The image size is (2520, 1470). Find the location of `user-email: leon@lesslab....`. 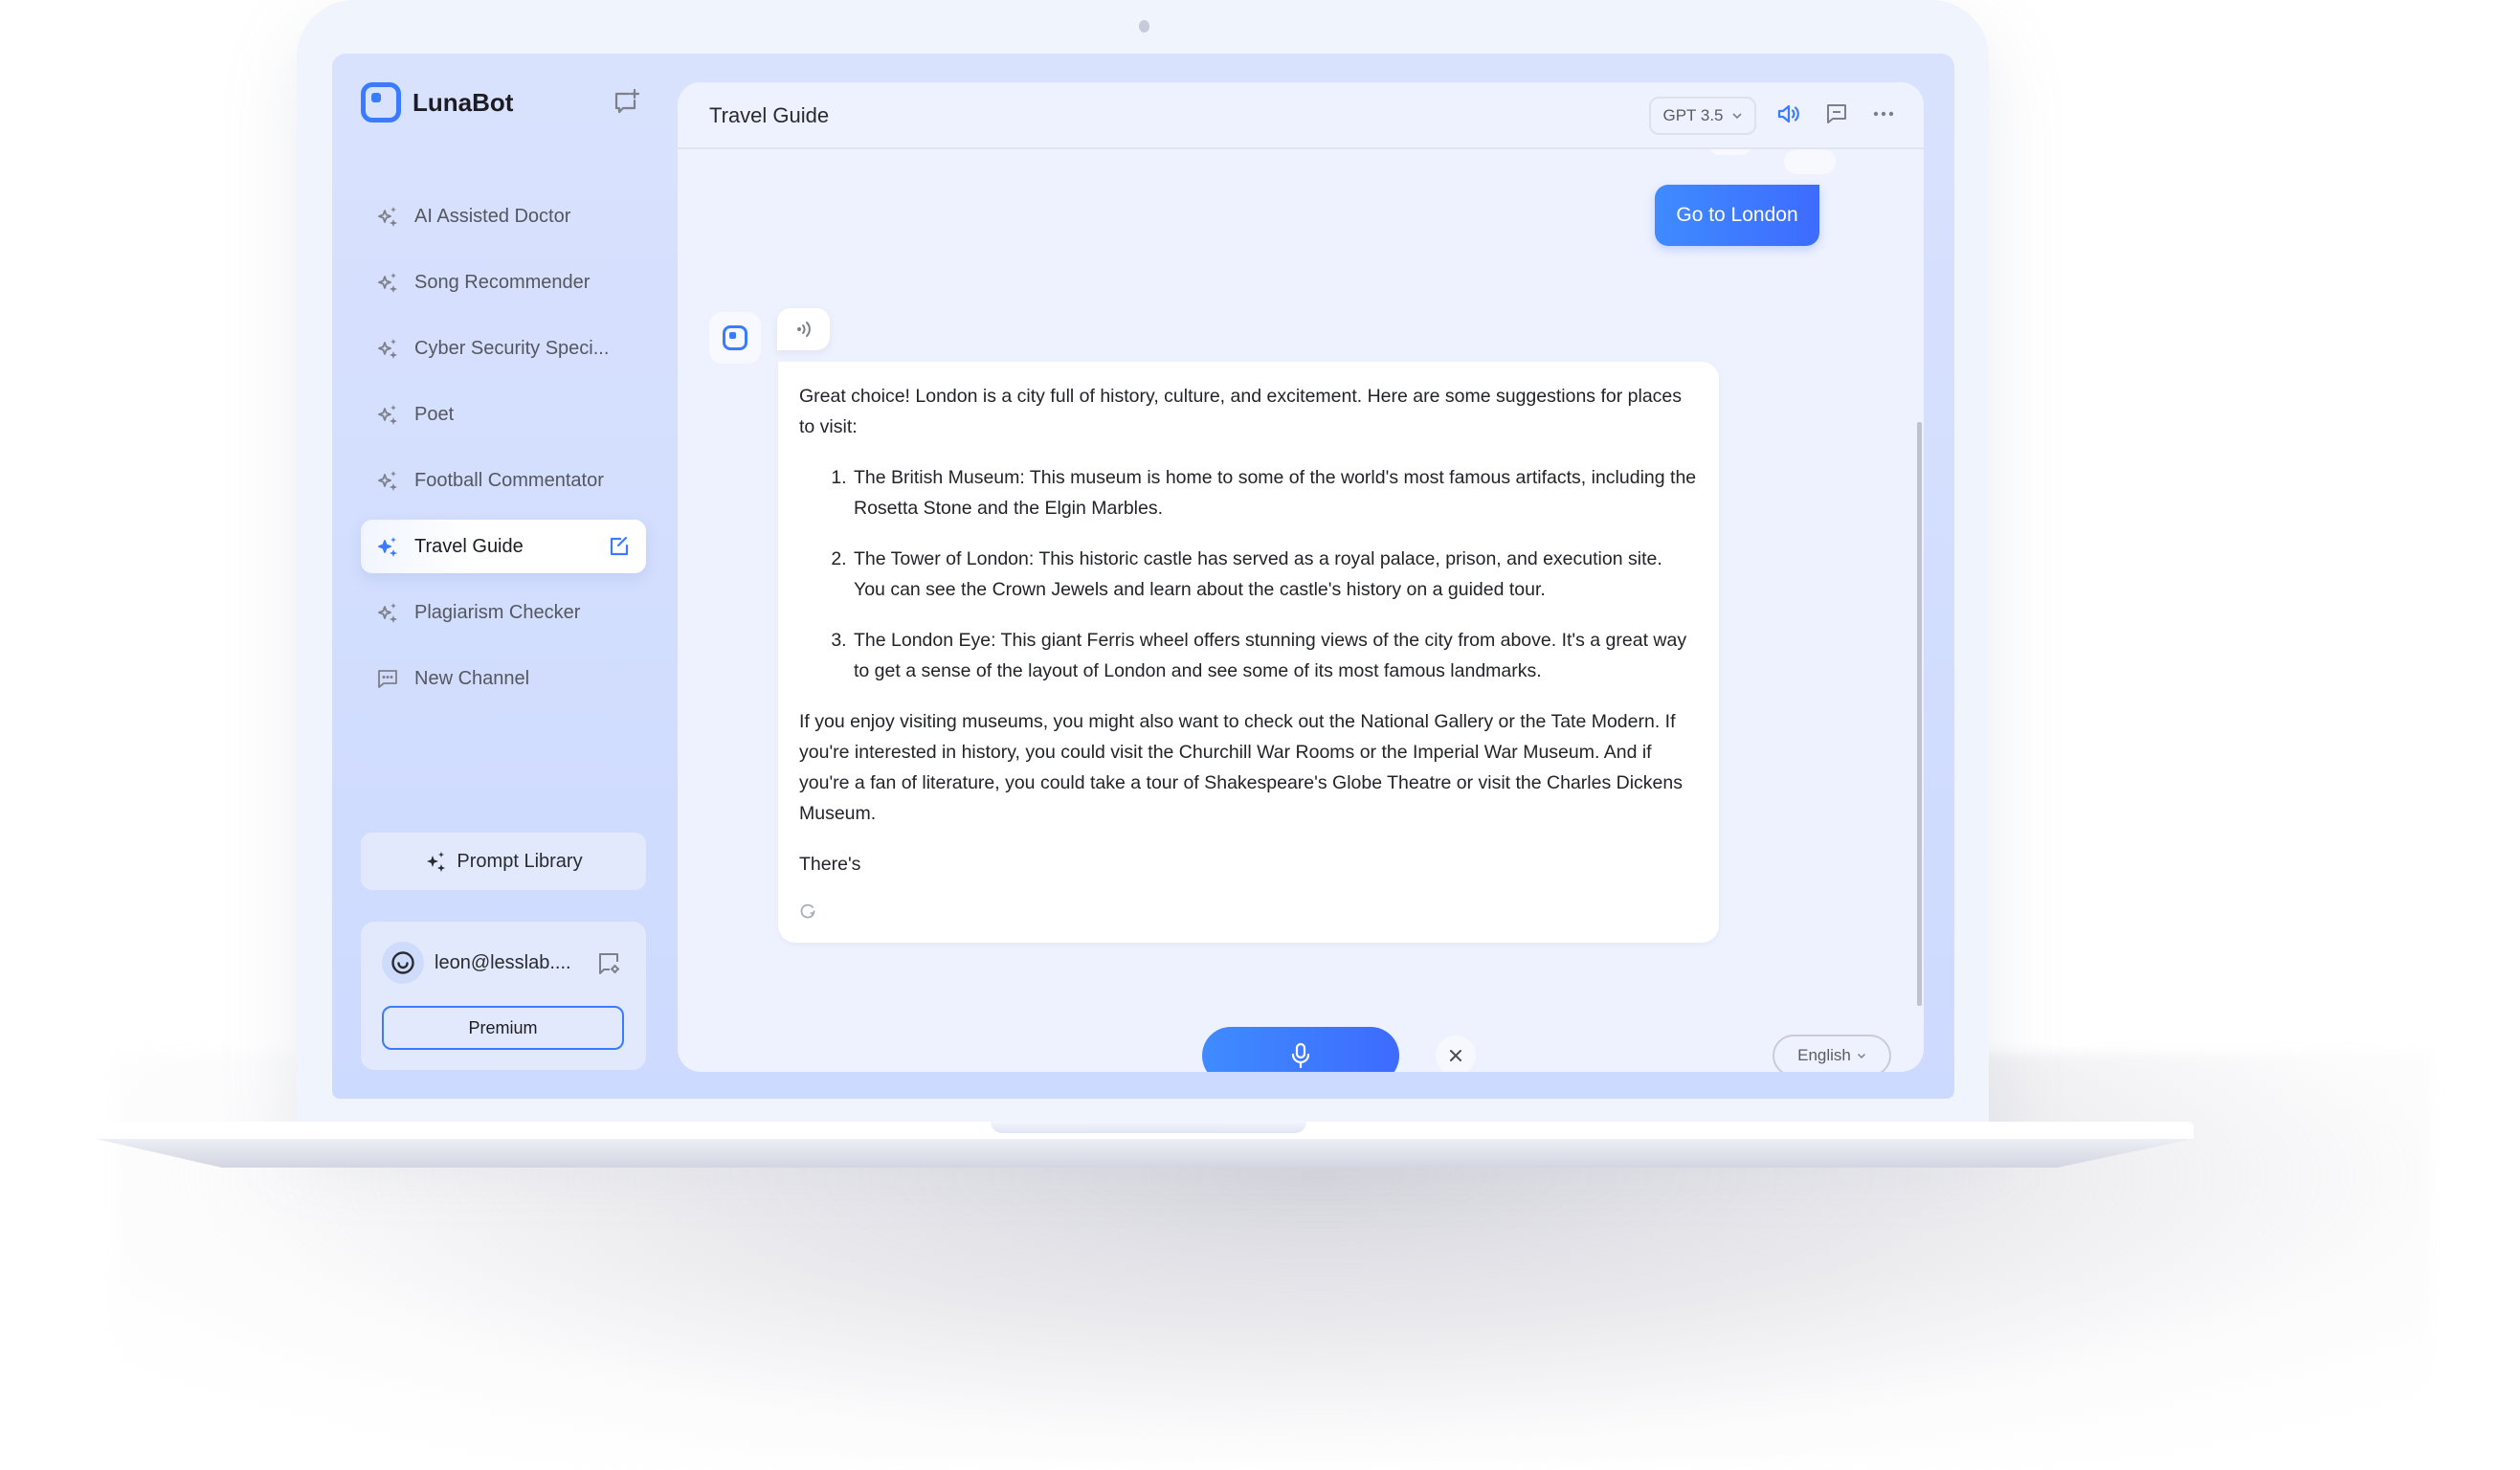

user-email: leon@lesslab.... is located at coordinates (503, 963).